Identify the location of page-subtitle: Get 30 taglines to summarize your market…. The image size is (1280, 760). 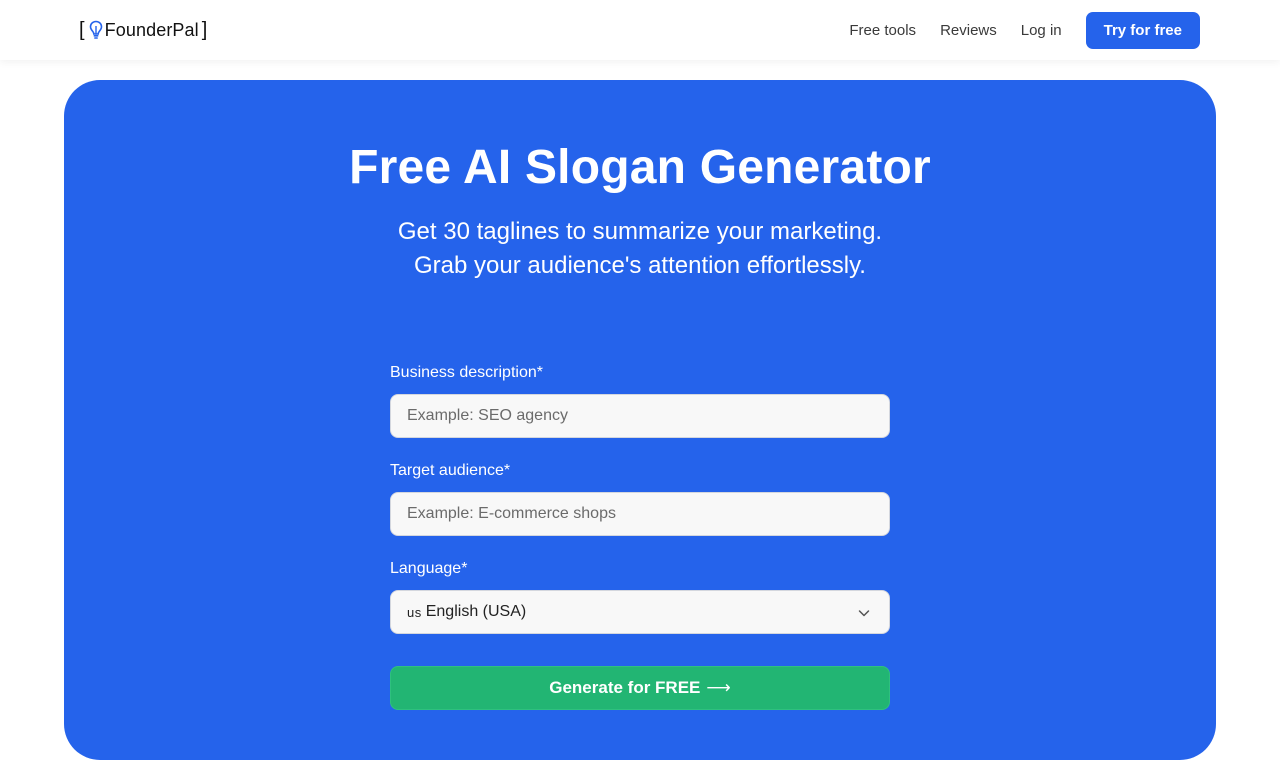
(640, 249).